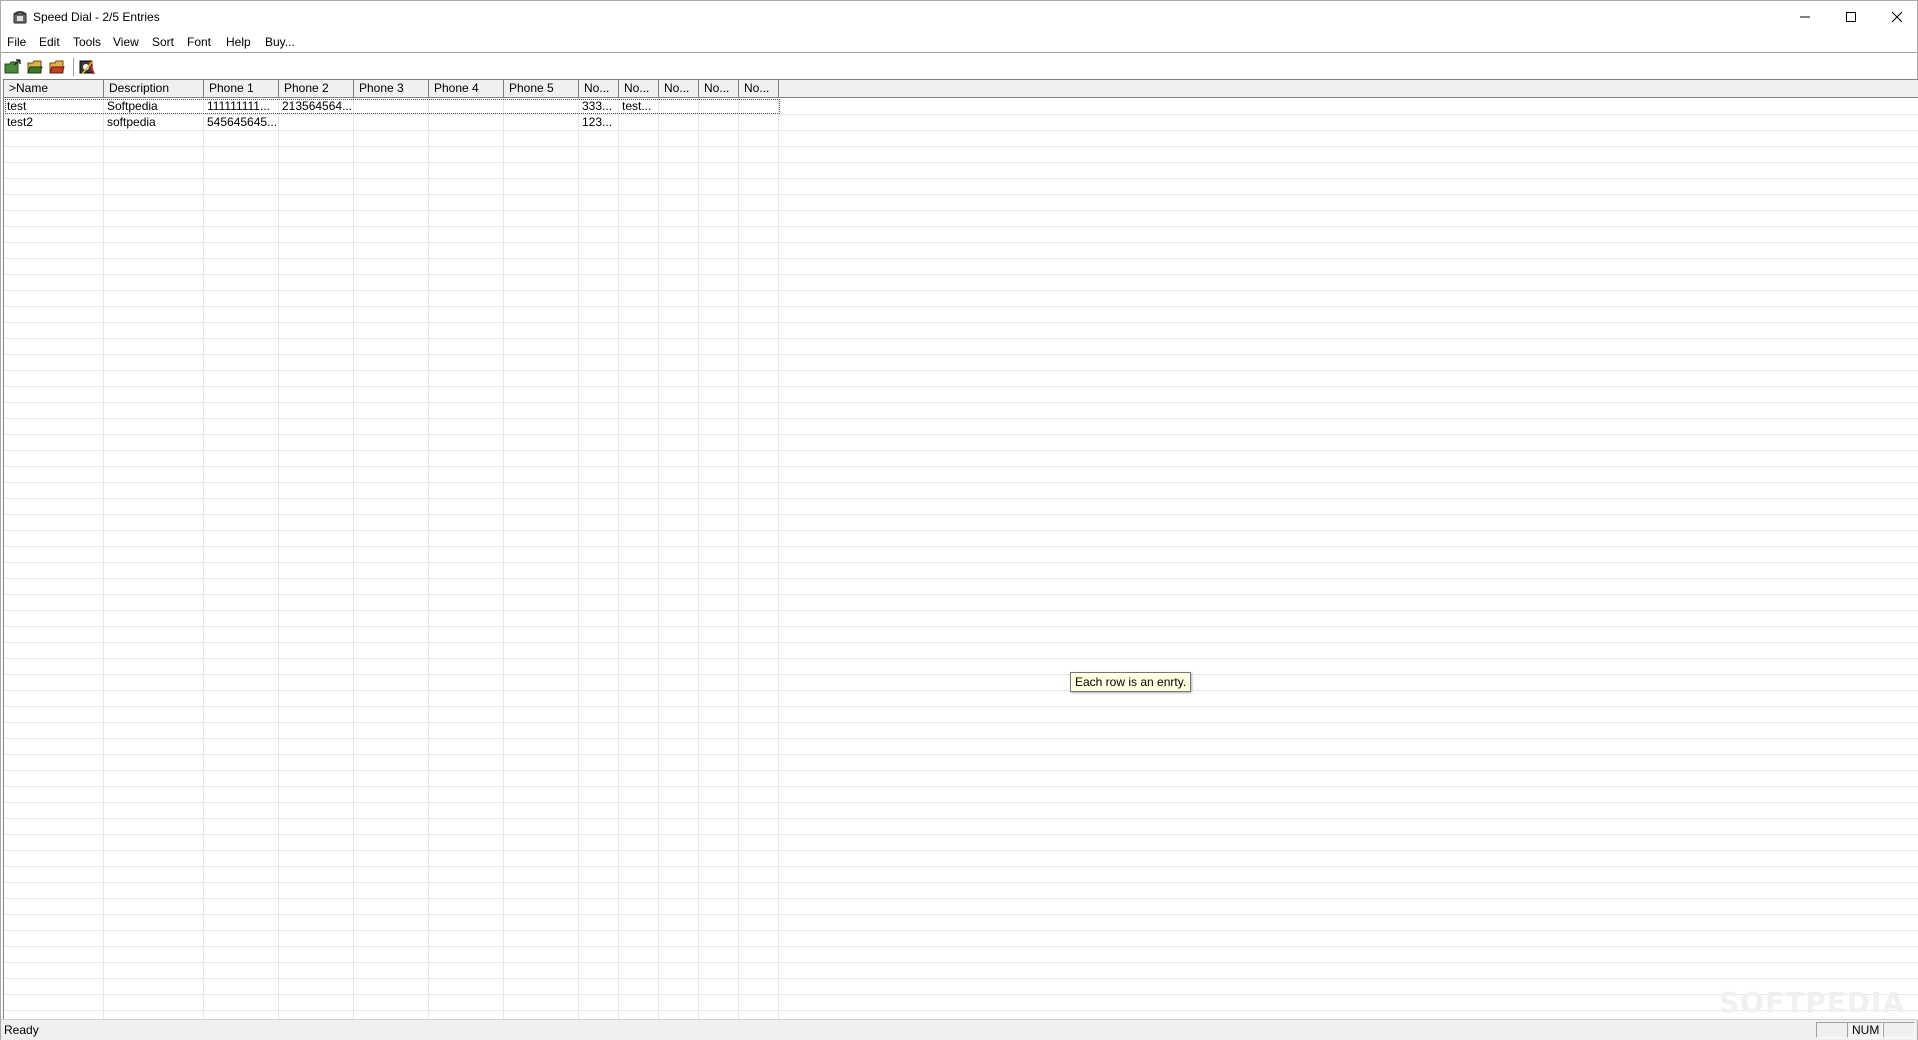  What do you see at coordinates (87, 42) in the screenshot?
I see `menu-tools: Tools` at bounding box center [87, 42].